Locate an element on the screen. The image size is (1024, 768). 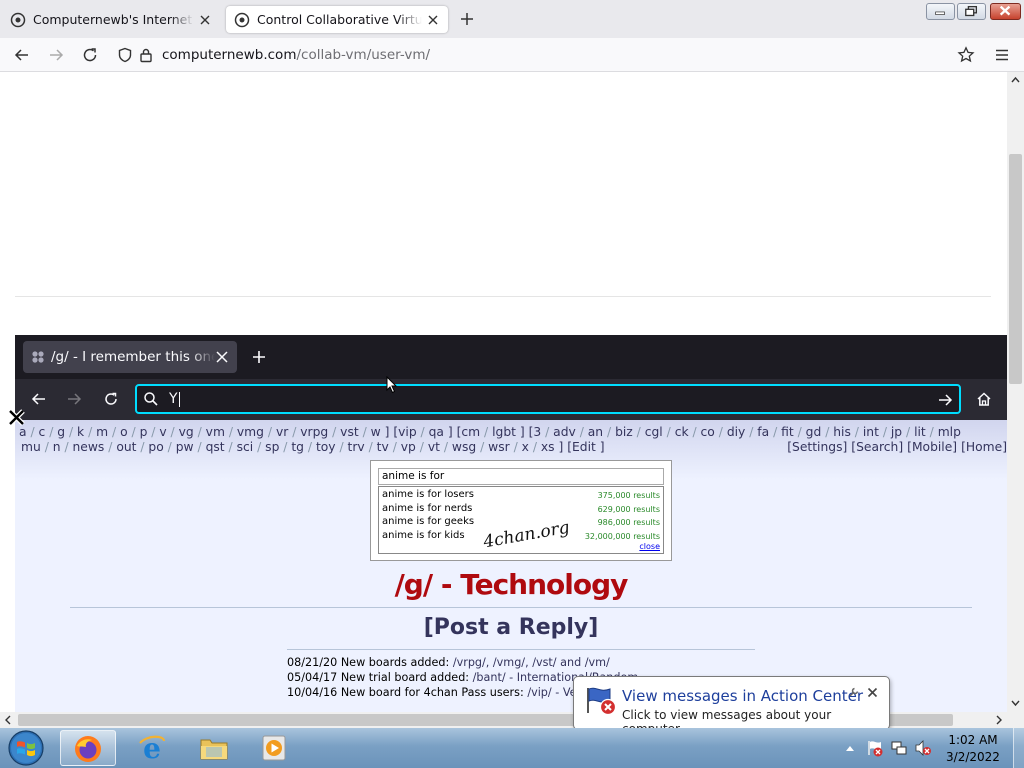
board-link-edit: Edit is located at coordinates (584, 447).